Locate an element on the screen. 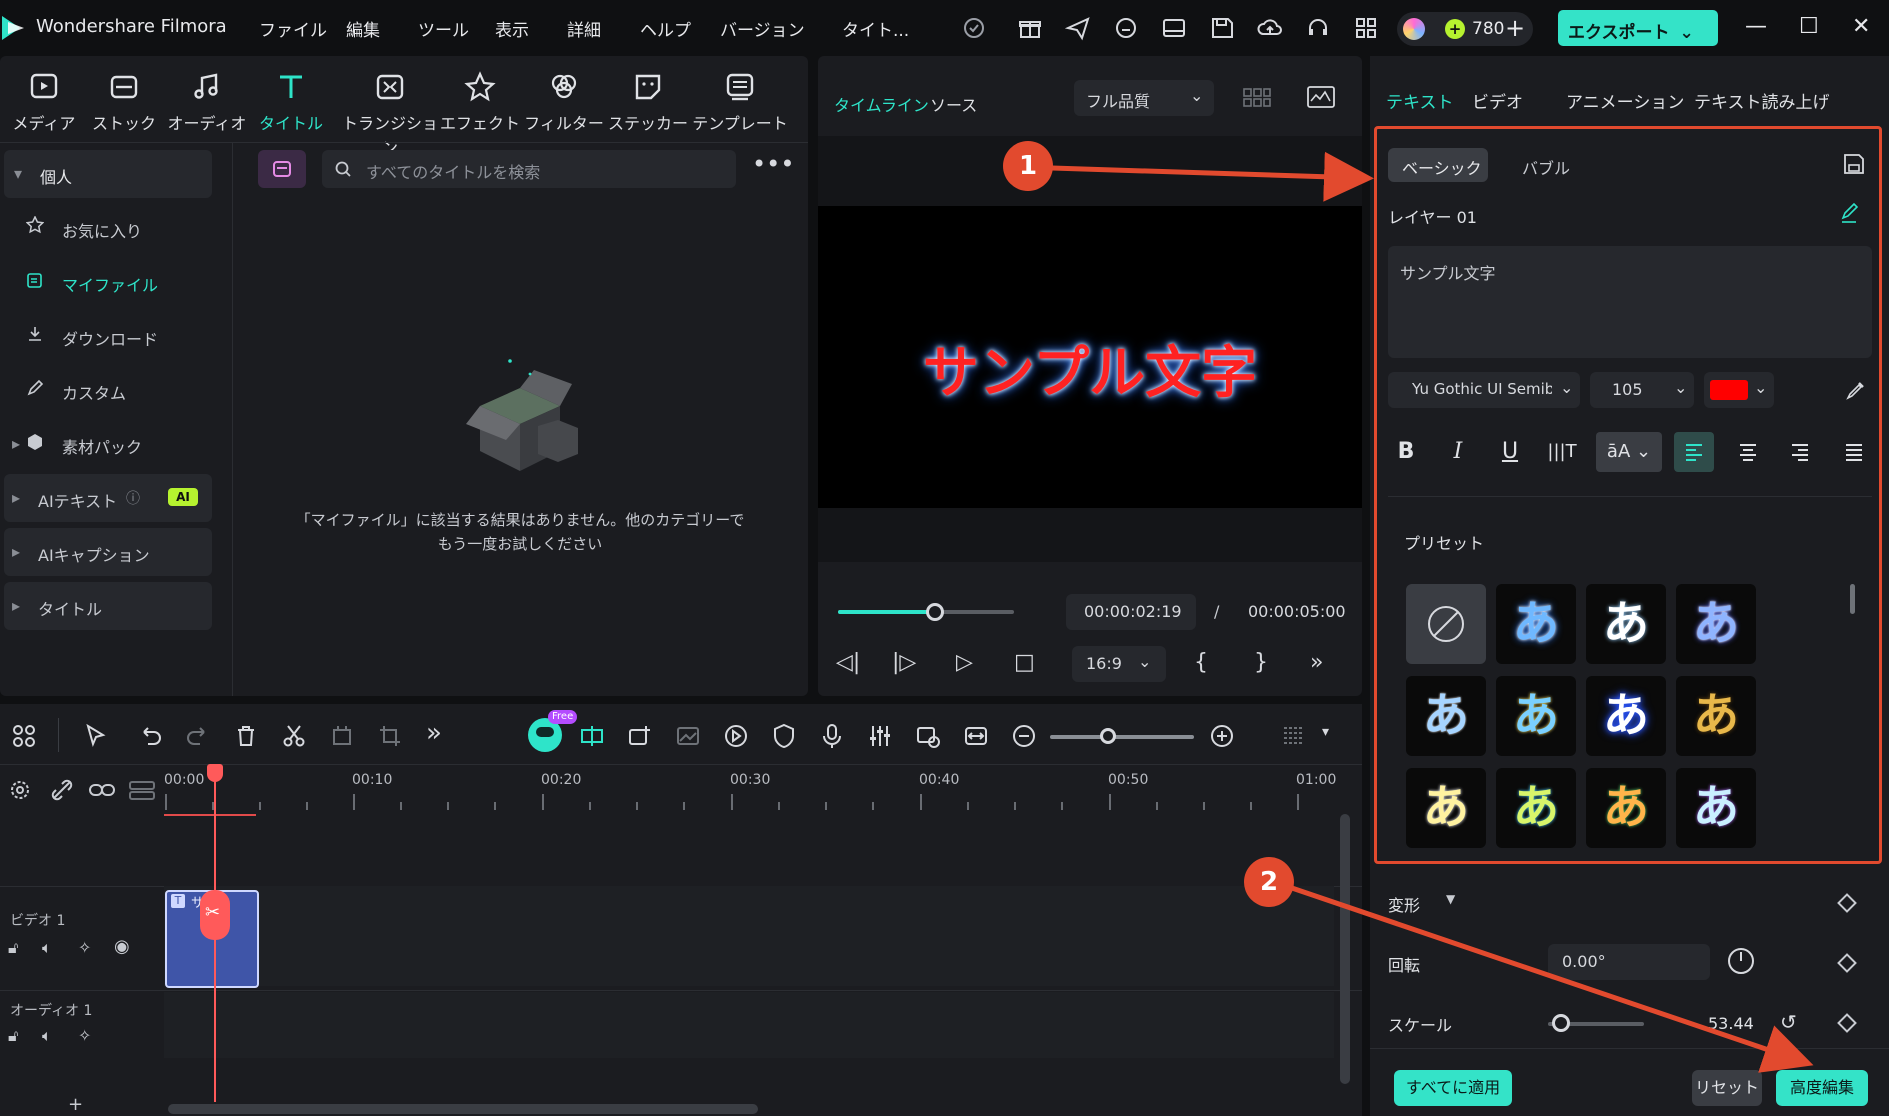 This screenshot has height=1116, width=1889. image-edit-icon is located at coordinates (688, 736).